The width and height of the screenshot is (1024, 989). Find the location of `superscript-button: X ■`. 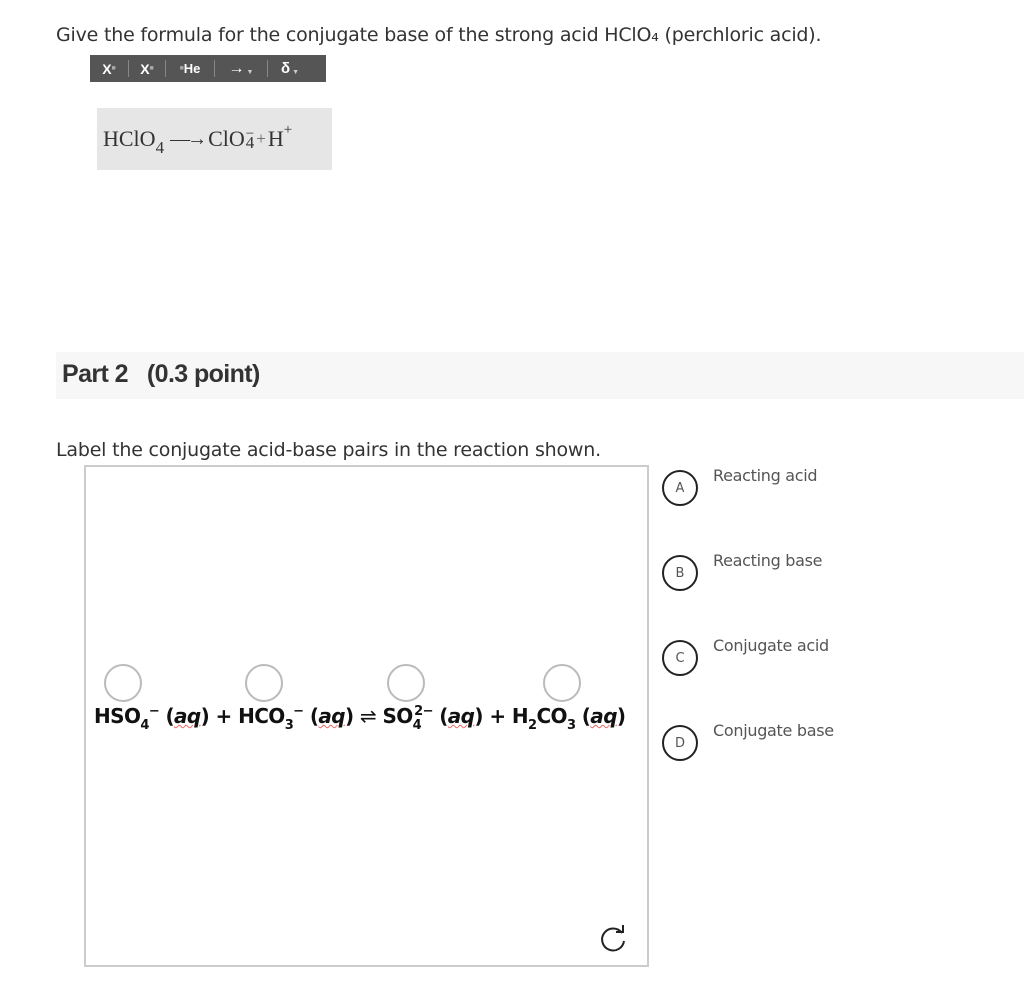

superscript-button: X ■ is located at coordinates (109, 68).